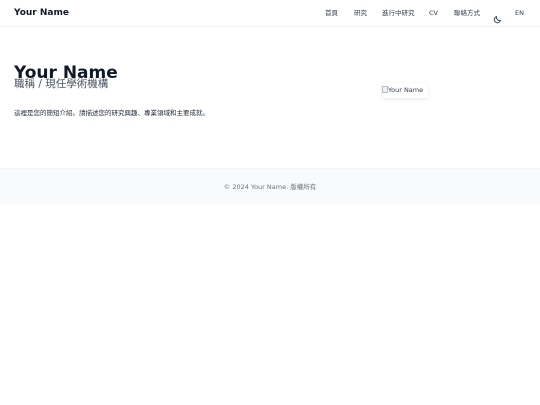  What do you see at coordinates (360, 13) in the screenshot?
I see `nav-item-research: 研究` at bounding box center [360, 13].